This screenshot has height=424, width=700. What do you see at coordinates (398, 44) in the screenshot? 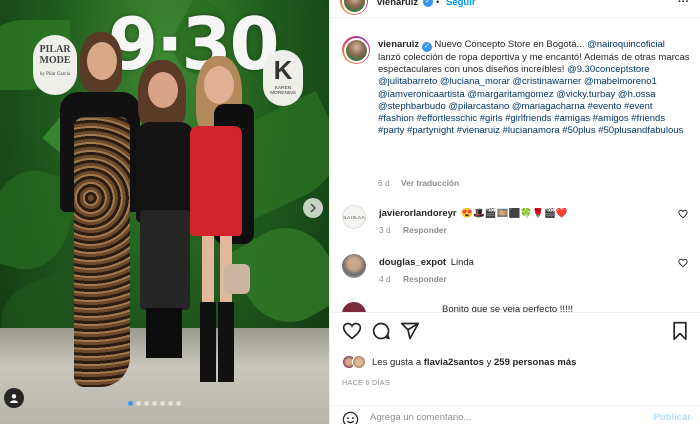
I see `caption-username: vienaruiz` at bounding box center [398, 44].